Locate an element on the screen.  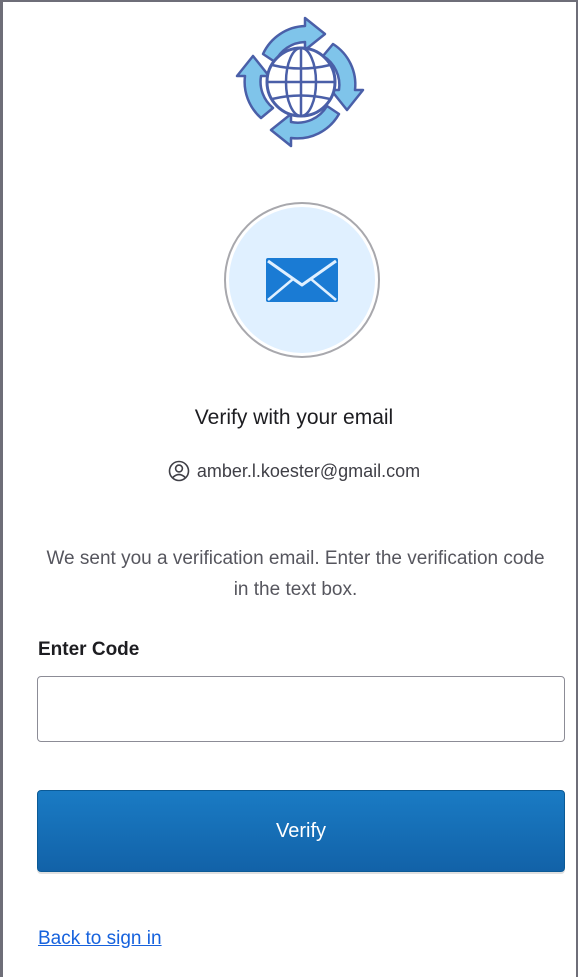
verify-button: Verify is located at coordinates (301, 831).